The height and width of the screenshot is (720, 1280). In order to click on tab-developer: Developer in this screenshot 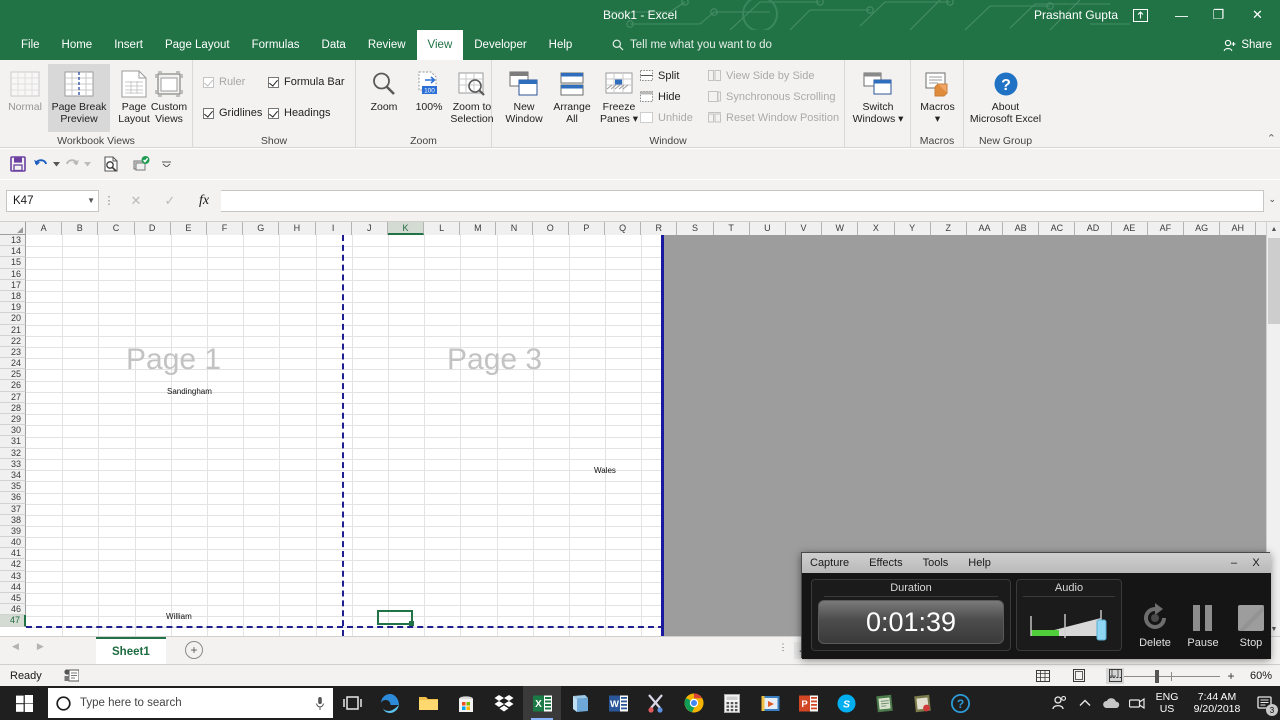, I will do `click(500, 45)`.